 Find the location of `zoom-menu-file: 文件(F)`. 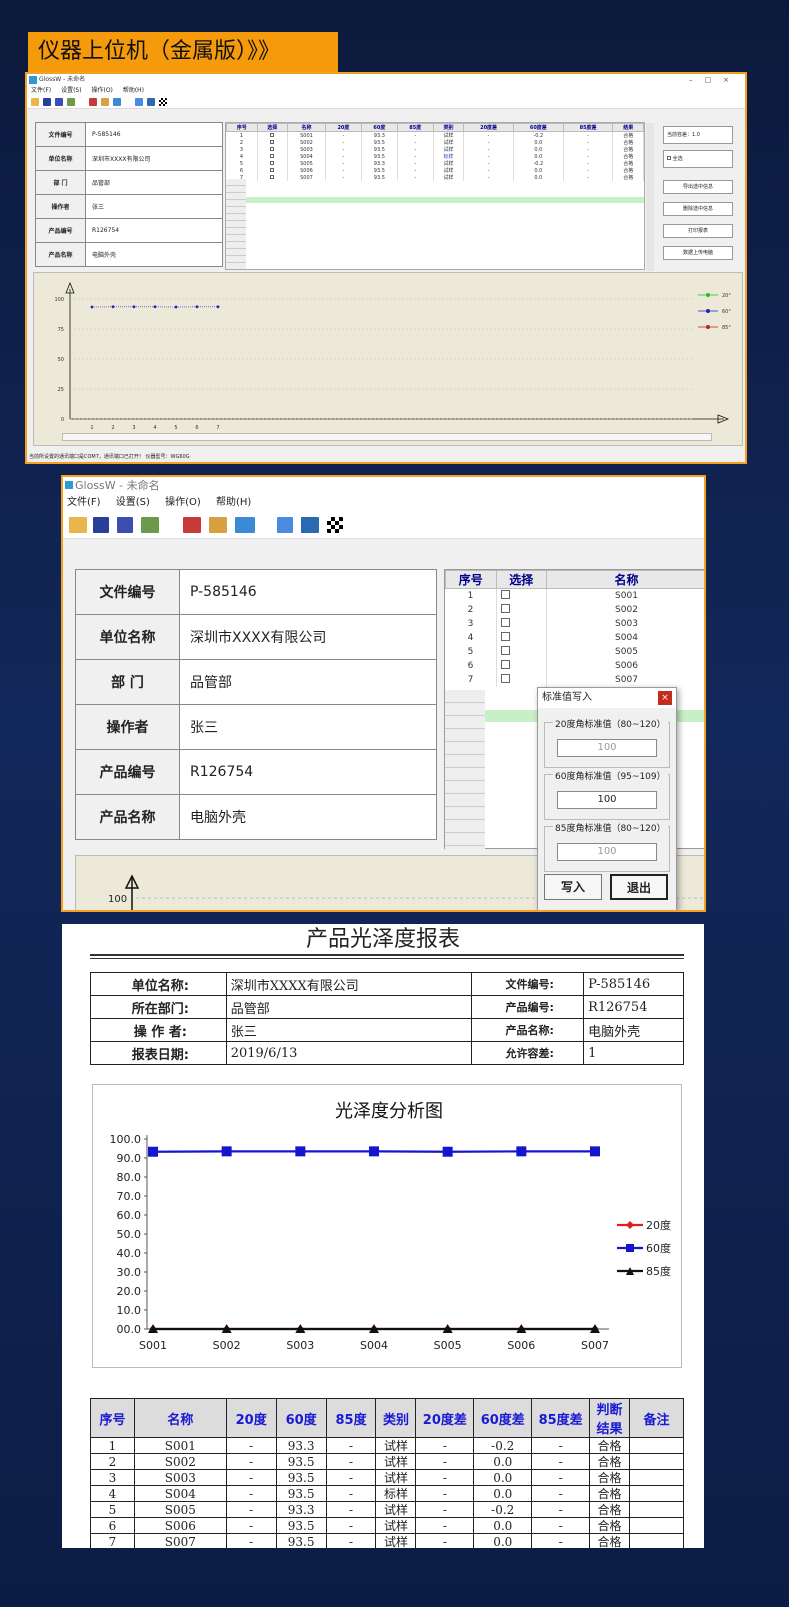

zoom-menu-file: 文件(F) is located at coordinates (84, 502).